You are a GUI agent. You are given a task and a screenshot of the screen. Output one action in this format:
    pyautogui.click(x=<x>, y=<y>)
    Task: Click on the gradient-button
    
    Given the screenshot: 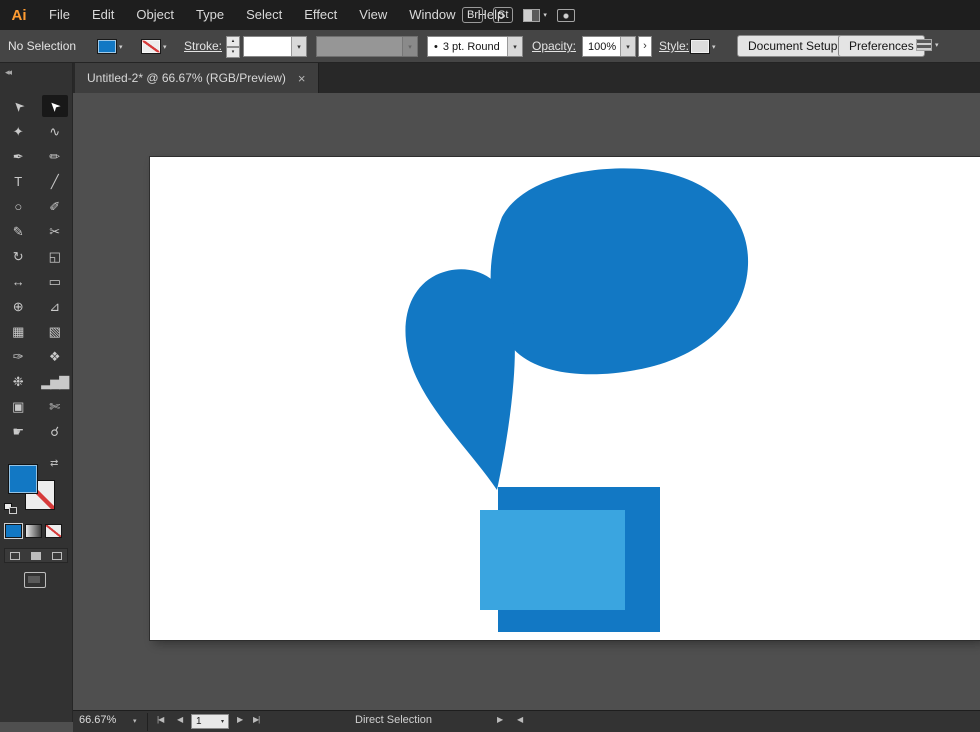 What is the action you would take?
    pyautogui.click(x=33, y=531)
    